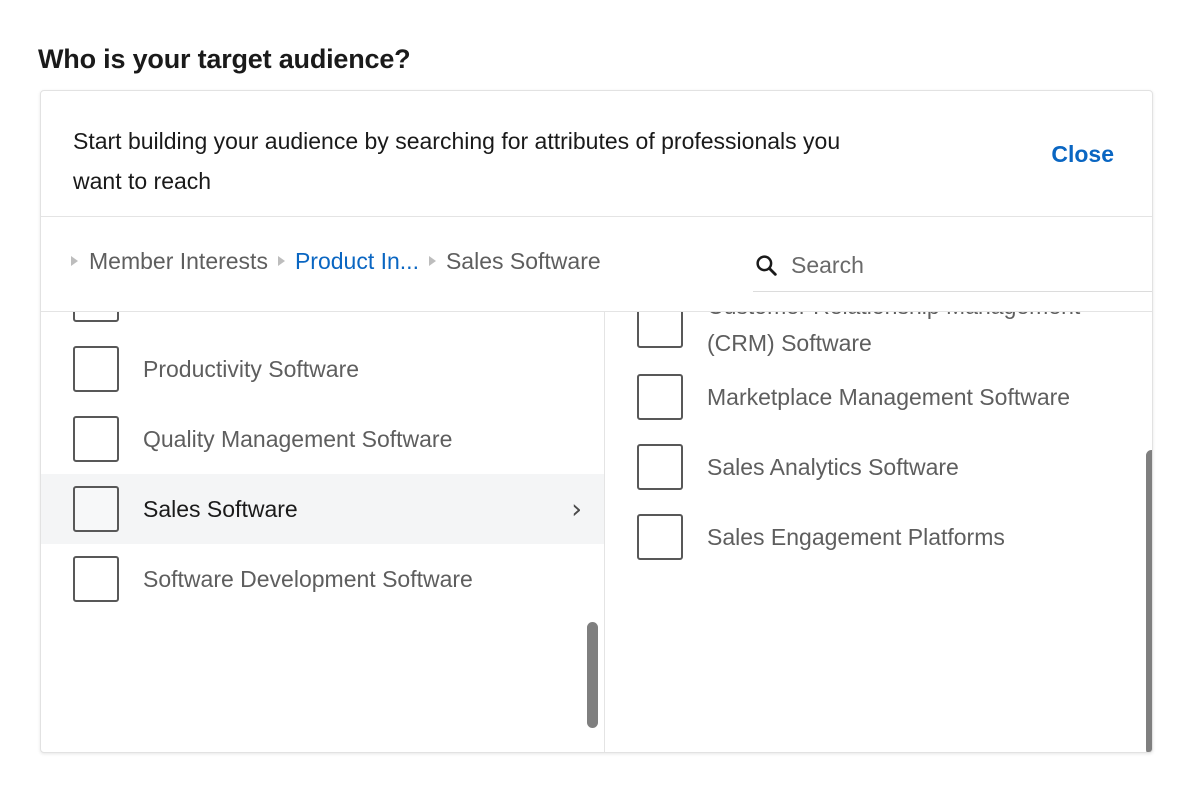  Describe the element at coordinates (251, 368) in the screenshot. I see `list-item-label: Productivity Software` at that location.